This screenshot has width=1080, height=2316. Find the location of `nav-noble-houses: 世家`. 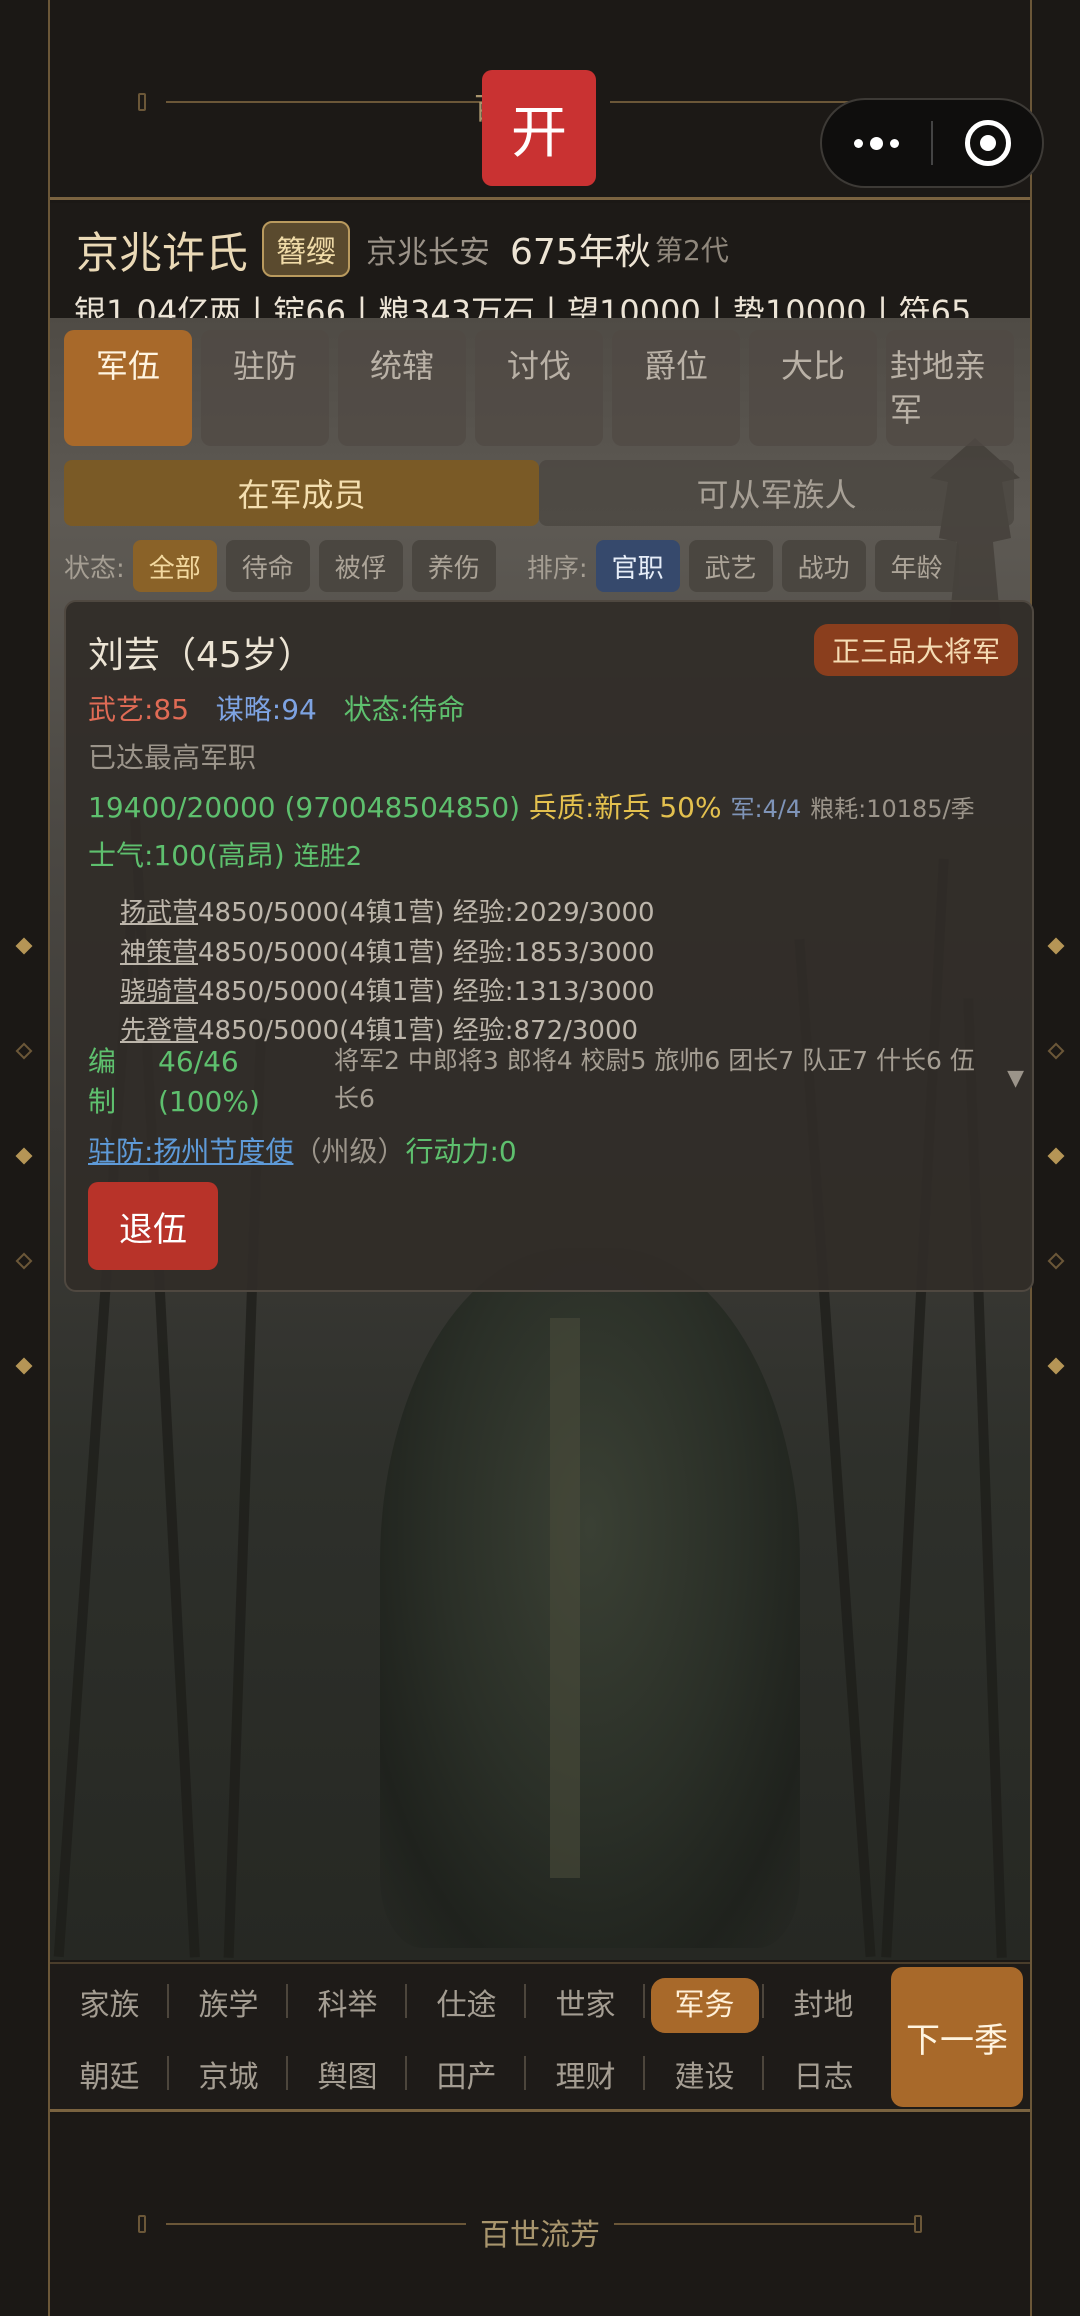

nav-noble-houses: 世家 is located at coordinates (585, 2002).